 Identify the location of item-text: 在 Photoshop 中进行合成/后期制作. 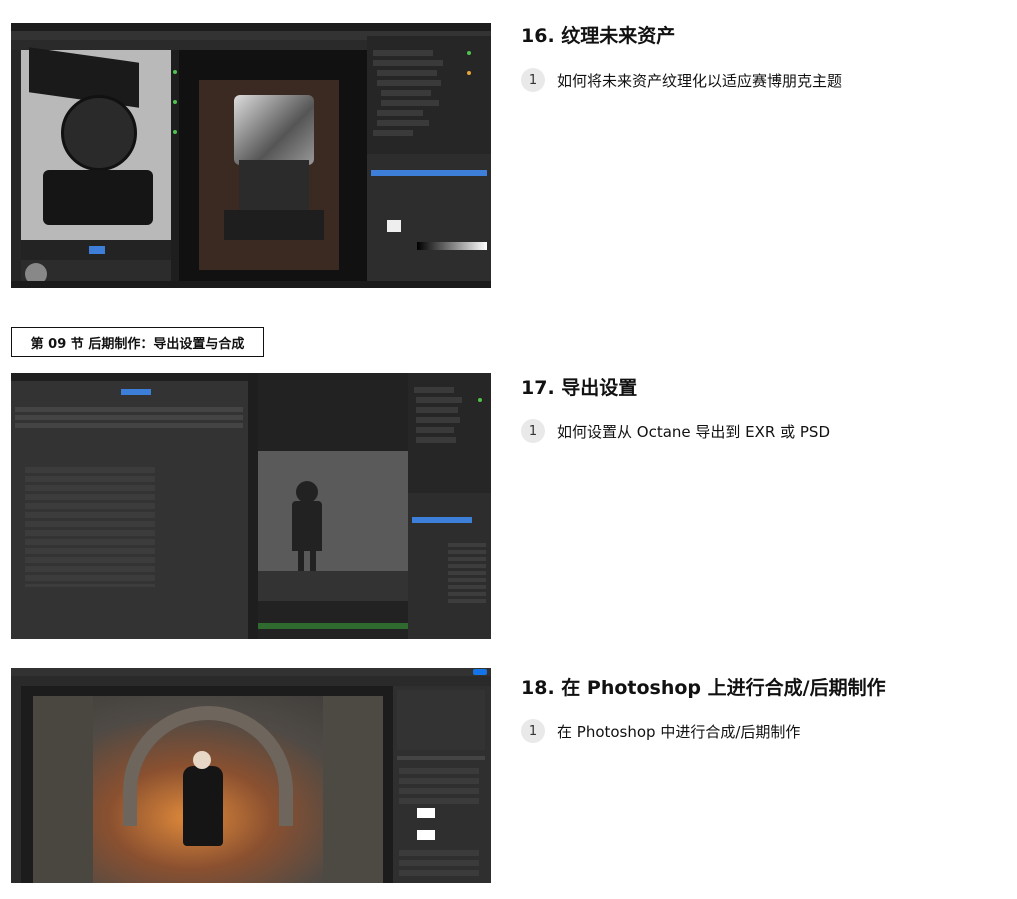
(679, 731).